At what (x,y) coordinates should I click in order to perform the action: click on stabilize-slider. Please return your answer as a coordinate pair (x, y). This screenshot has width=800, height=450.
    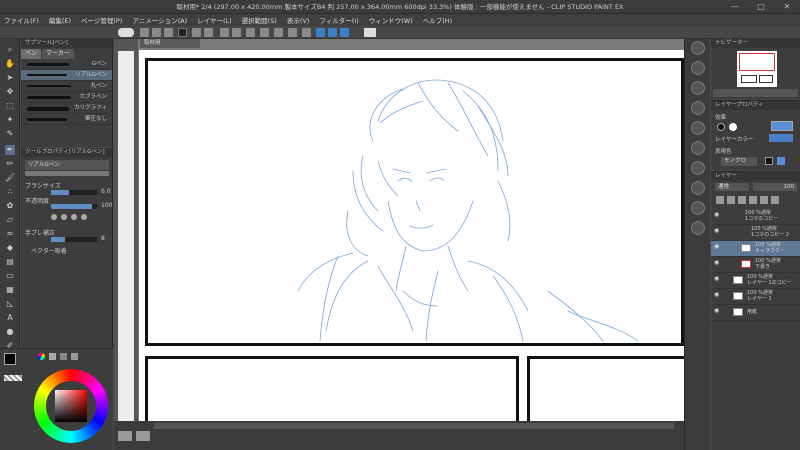
    Looking at the image, I should click on (74, 239).